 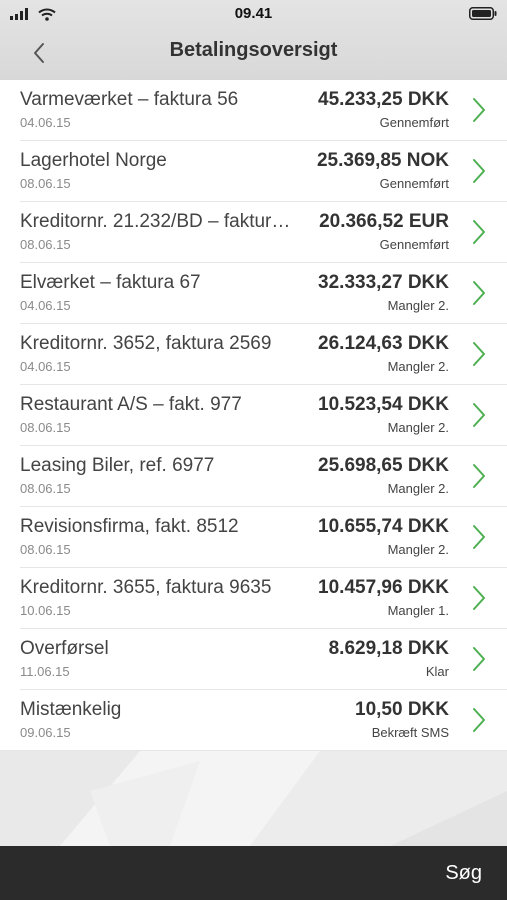 I want to click on search-button: Søg, so click(x=463, y=873).